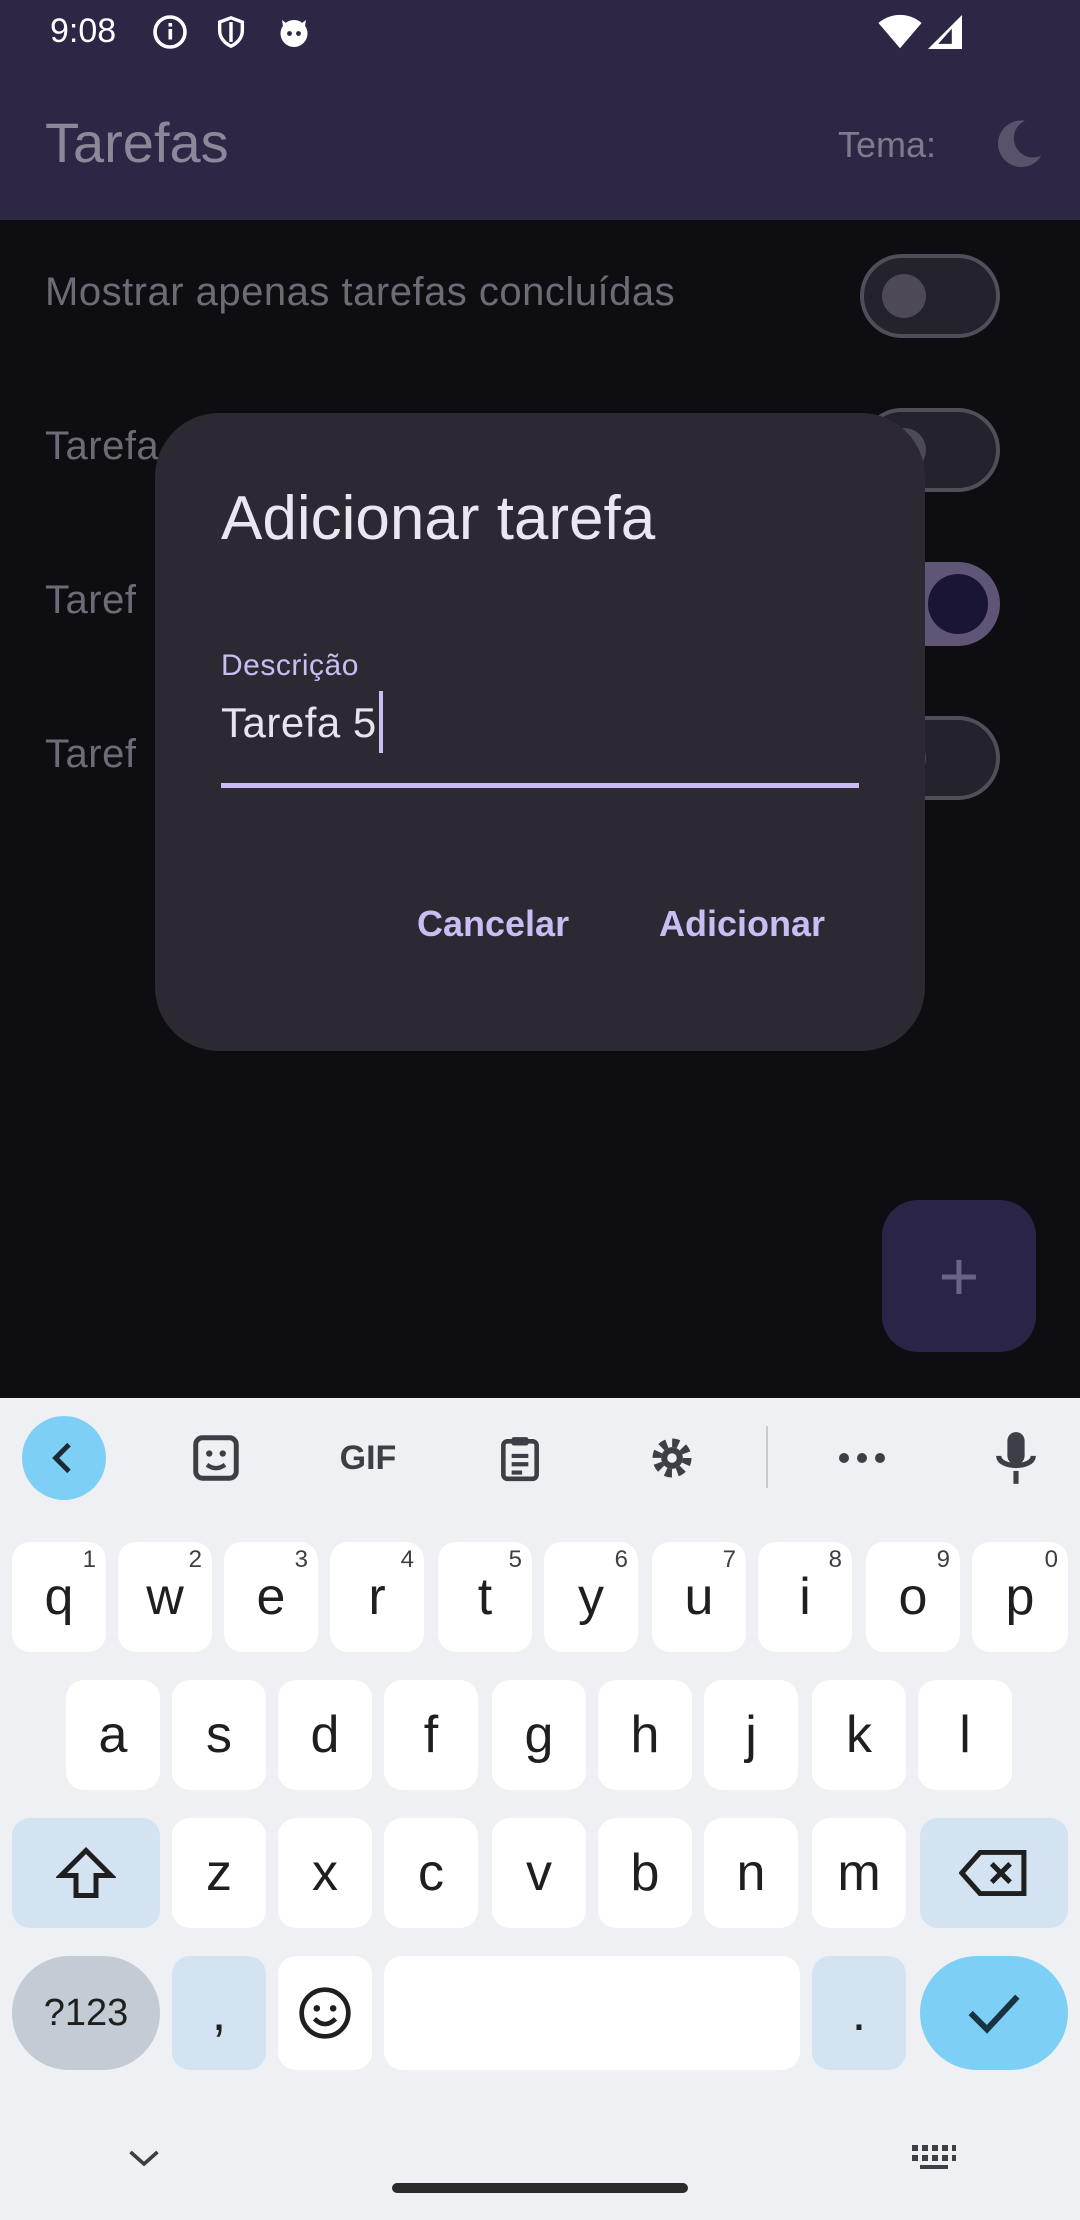  I want to click on key-g: g, so click(539, 1735).